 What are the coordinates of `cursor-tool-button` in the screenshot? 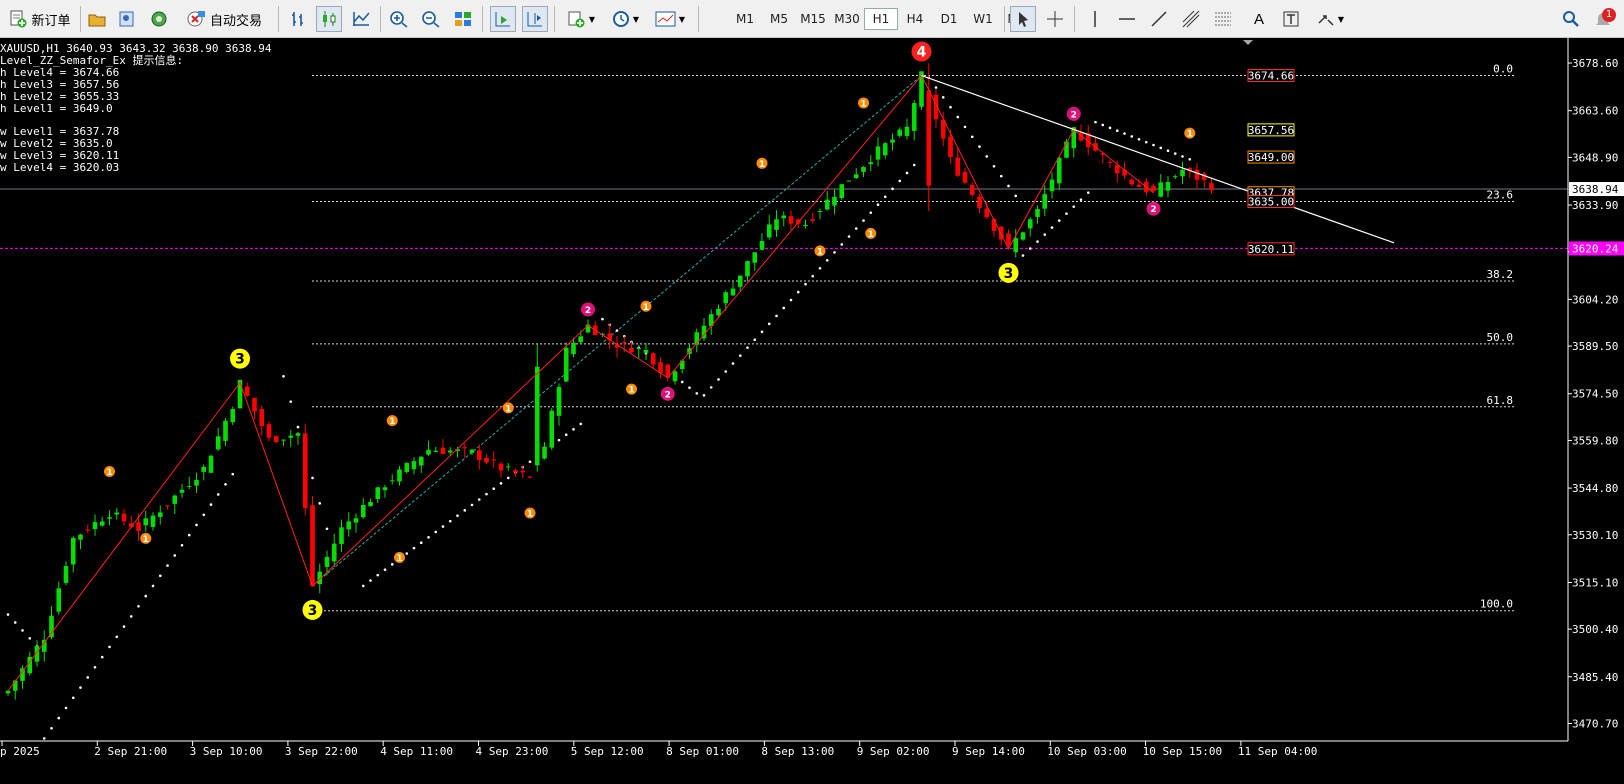 It's located at (1023, 19).